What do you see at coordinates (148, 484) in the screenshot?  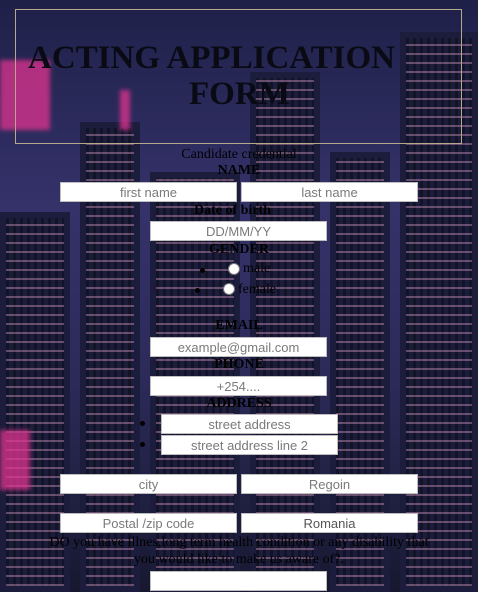 I see `city-input` at bounding box center [148, 484].